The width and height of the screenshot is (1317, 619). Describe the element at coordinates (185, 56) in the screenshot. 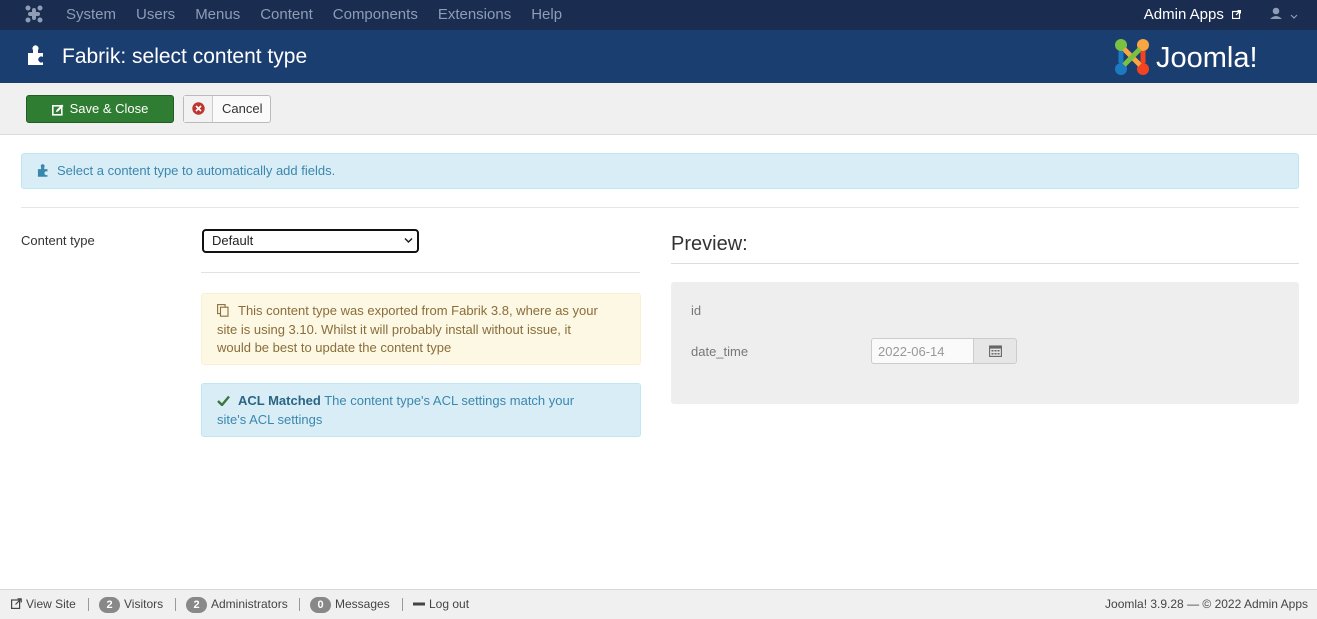

I see `page-title: Fabrik: select content type` at that location.